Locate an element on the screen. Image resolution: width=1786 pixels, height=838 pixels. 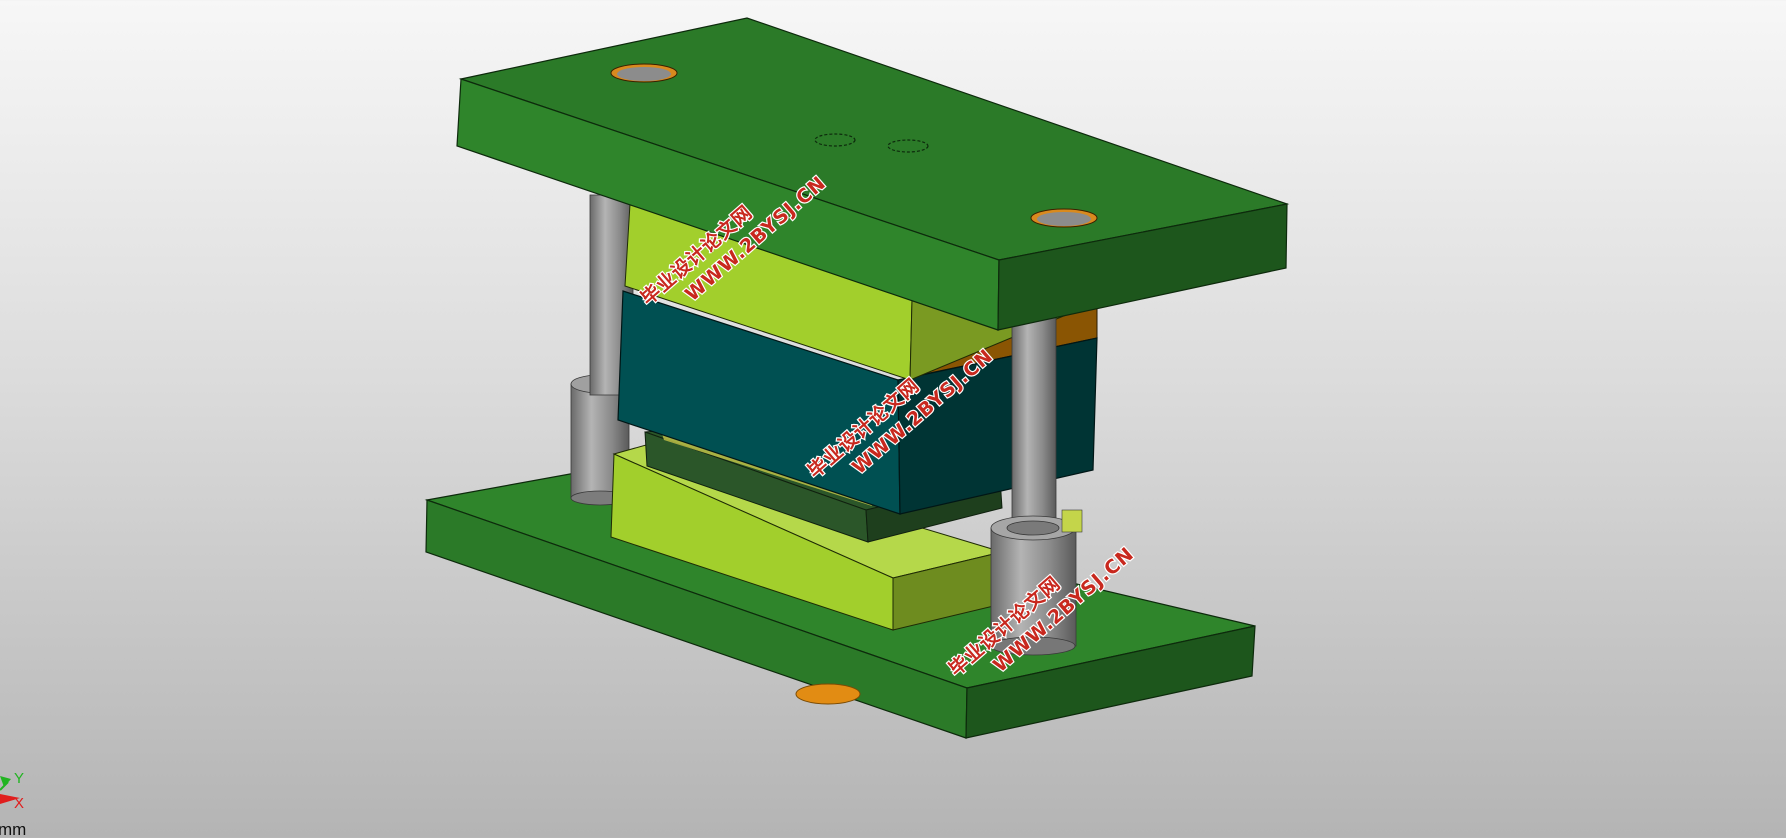
bottom-orange-part is located at coordinates (828, 694).